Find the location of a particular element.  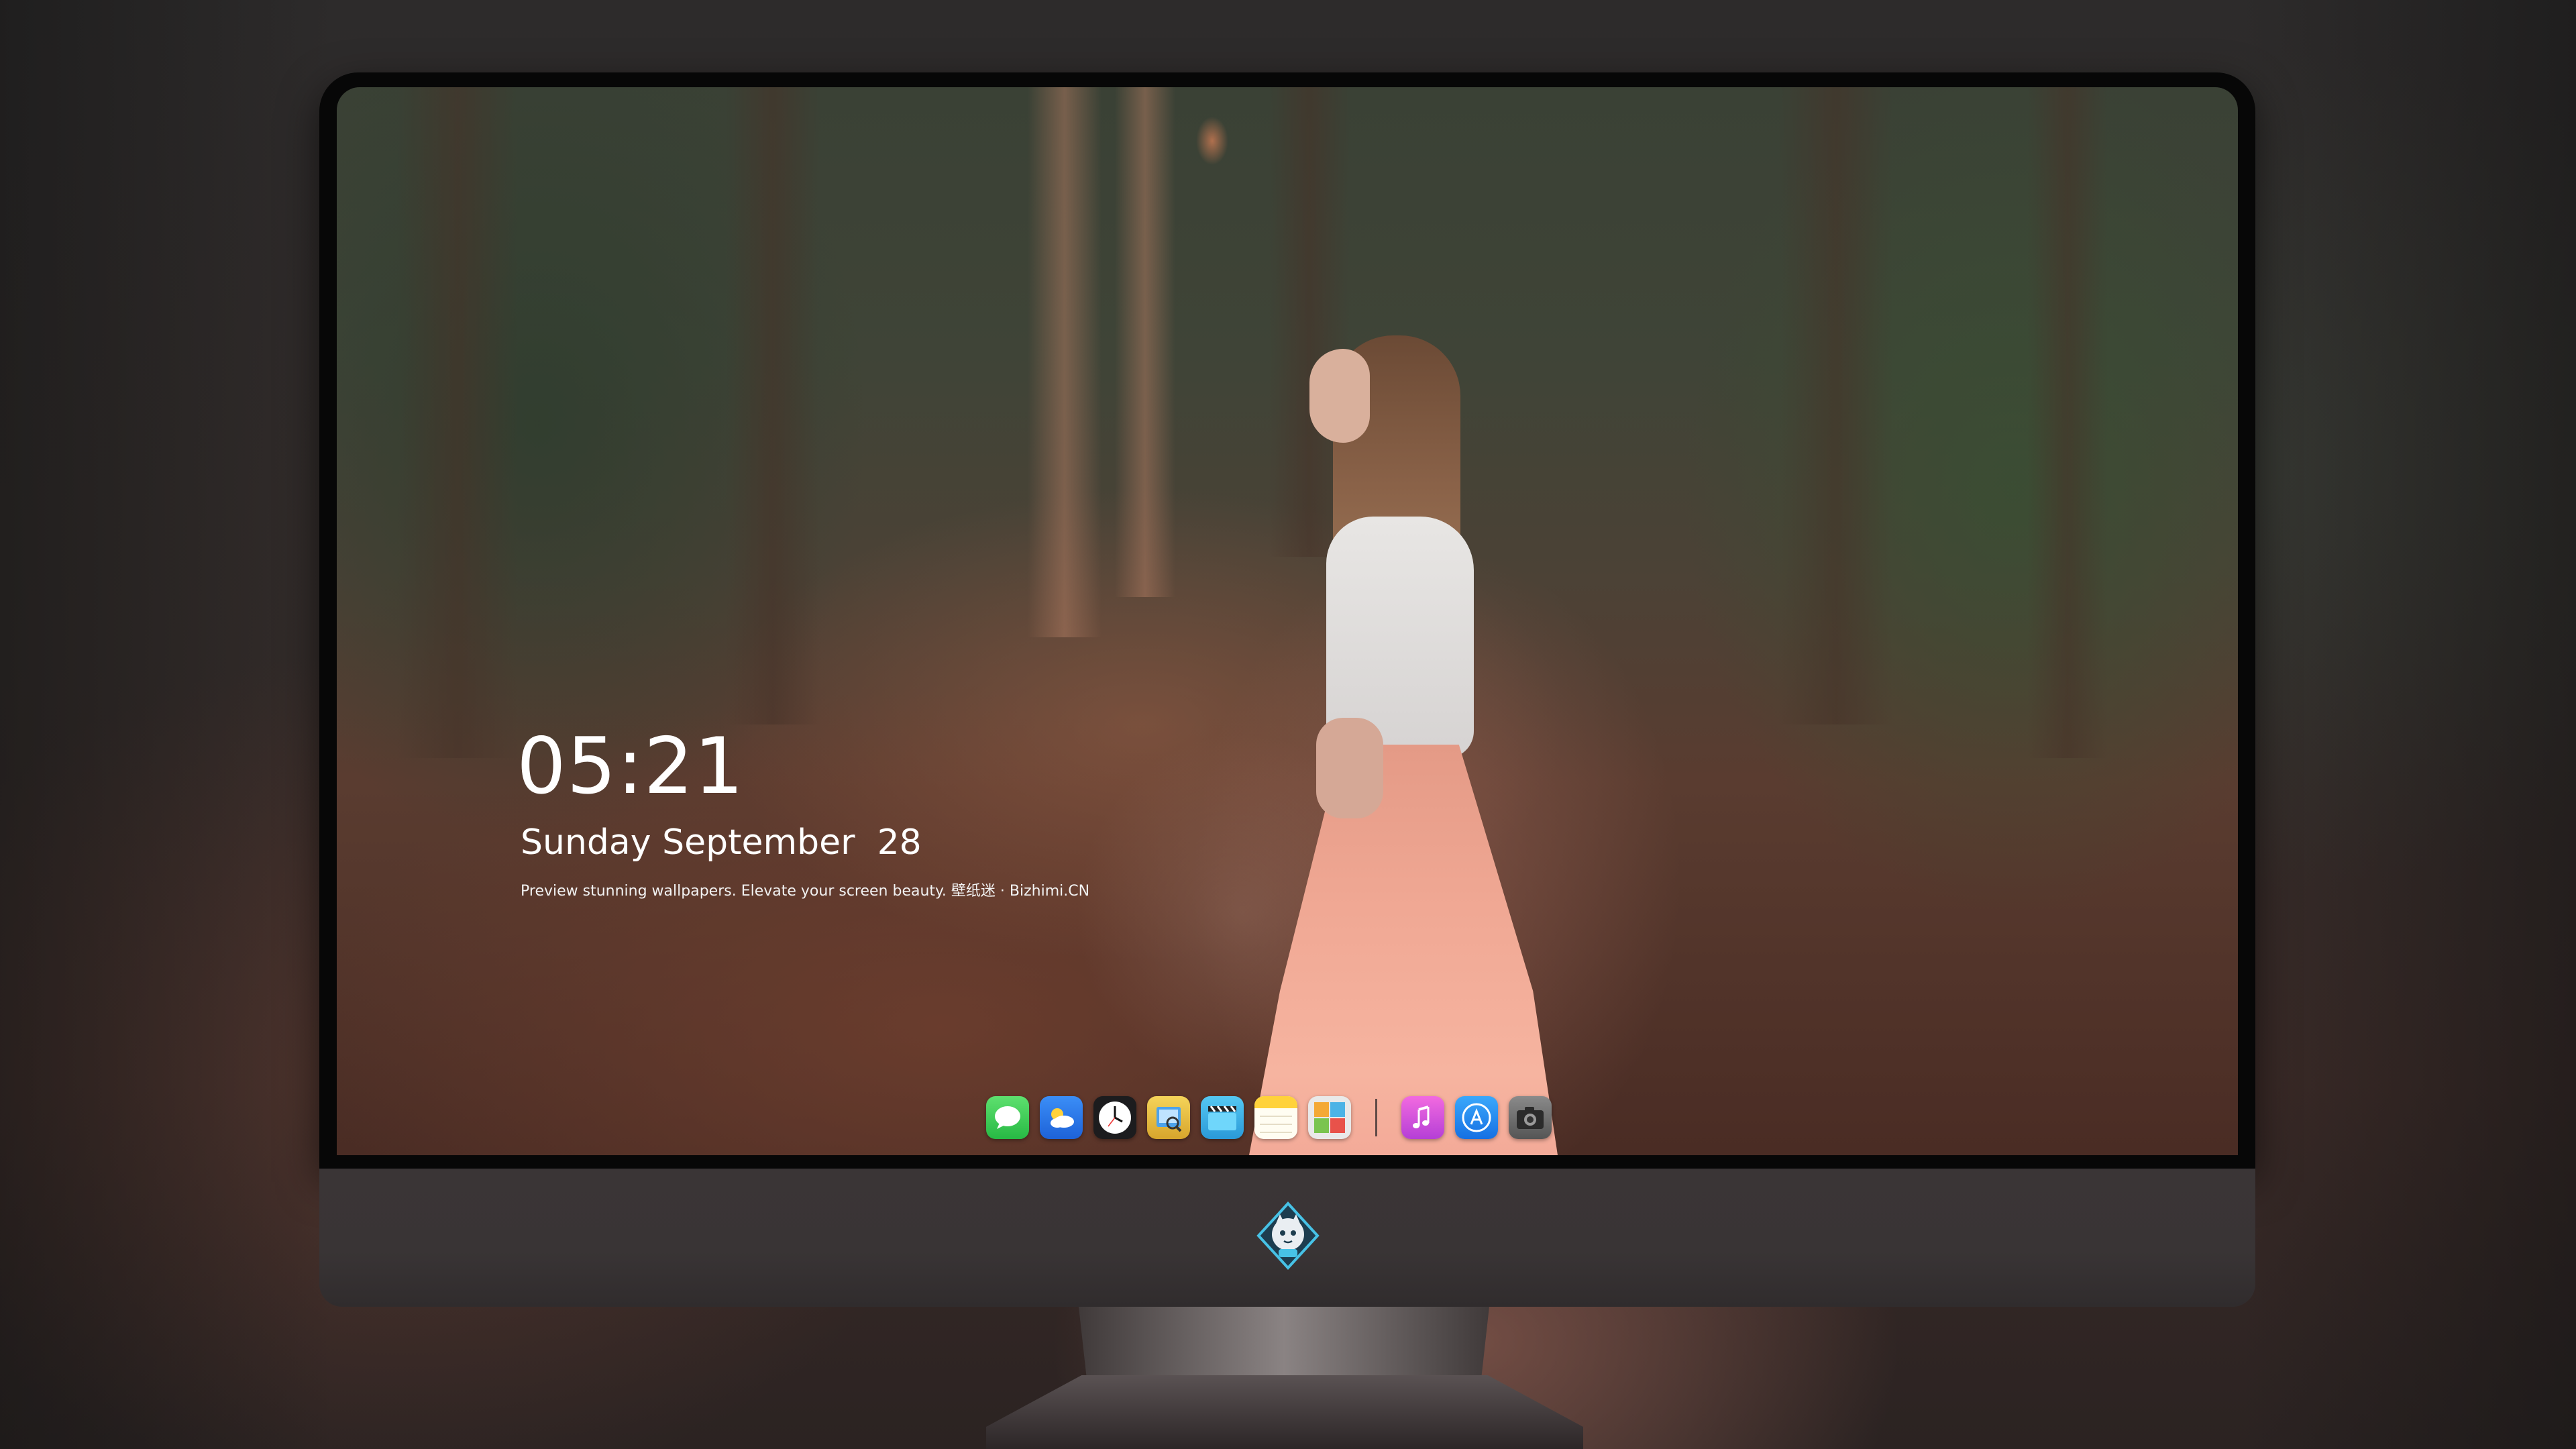

monitor-stand-base is located at coordinates (1284, 1412).